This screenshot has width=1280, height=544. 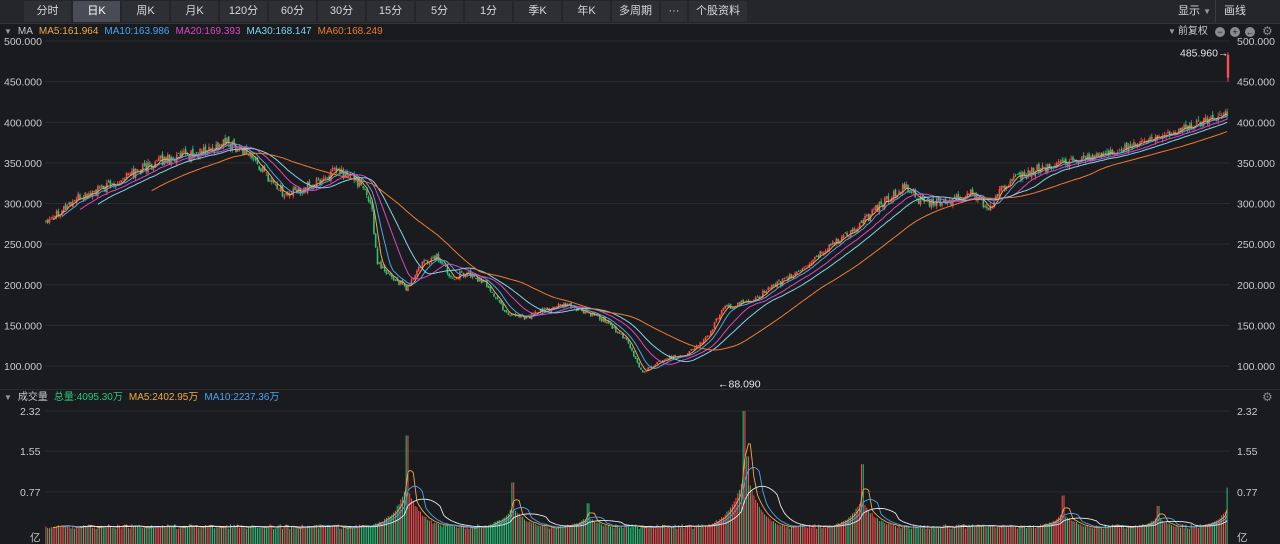 What do you see at coordinates (644, 497) in the screenshot?
I see `volume-ma10-line` at bounding box center [644, 497].